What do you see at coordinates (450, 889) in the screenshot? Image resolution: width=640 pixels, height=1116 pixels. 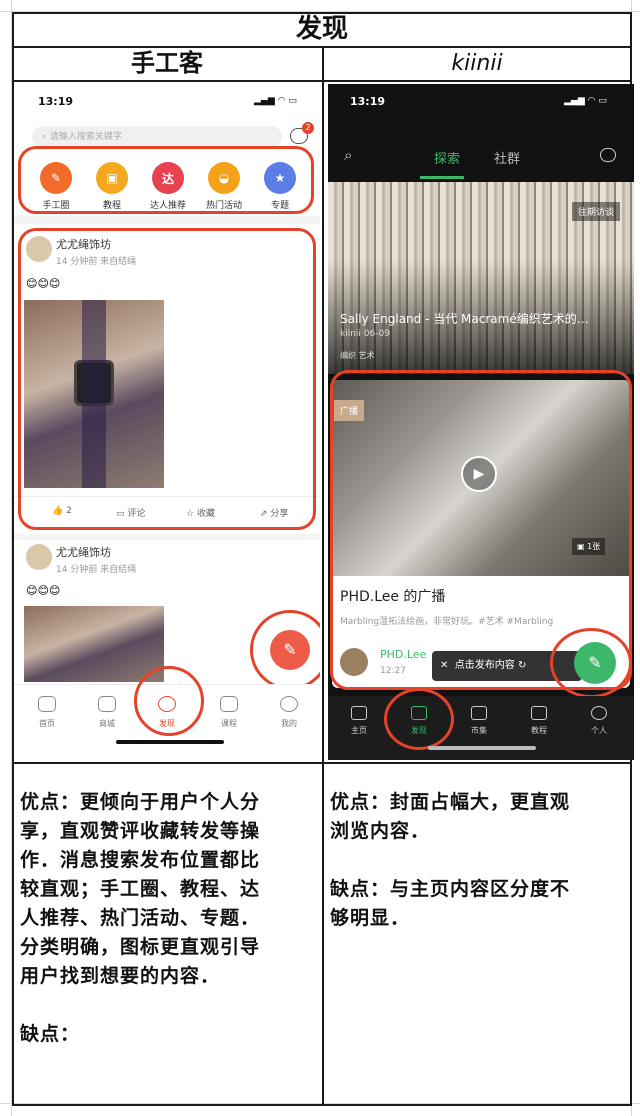 I see `cons-line: 缺点：与主页内容区分度不` at bounding box center [450, 889].